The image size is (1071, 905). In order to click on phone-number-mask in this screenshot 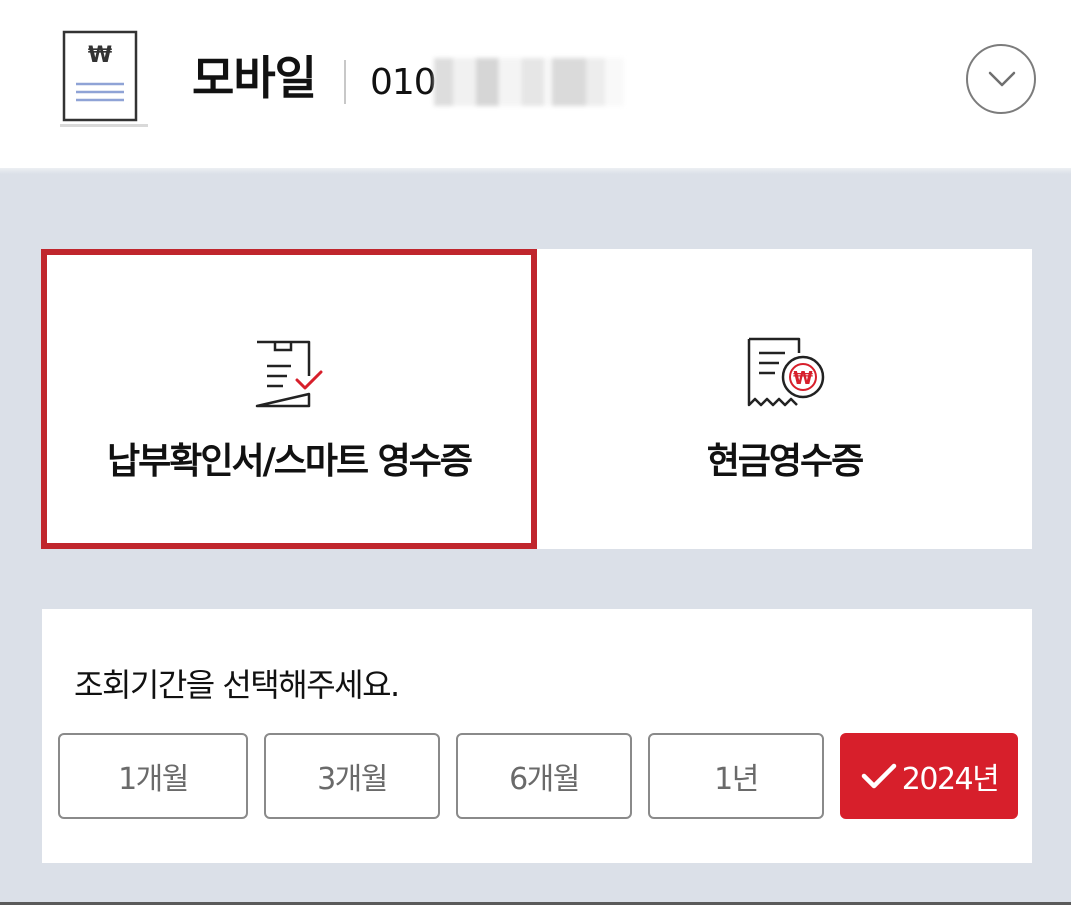, I will do `click(529, 82)`.